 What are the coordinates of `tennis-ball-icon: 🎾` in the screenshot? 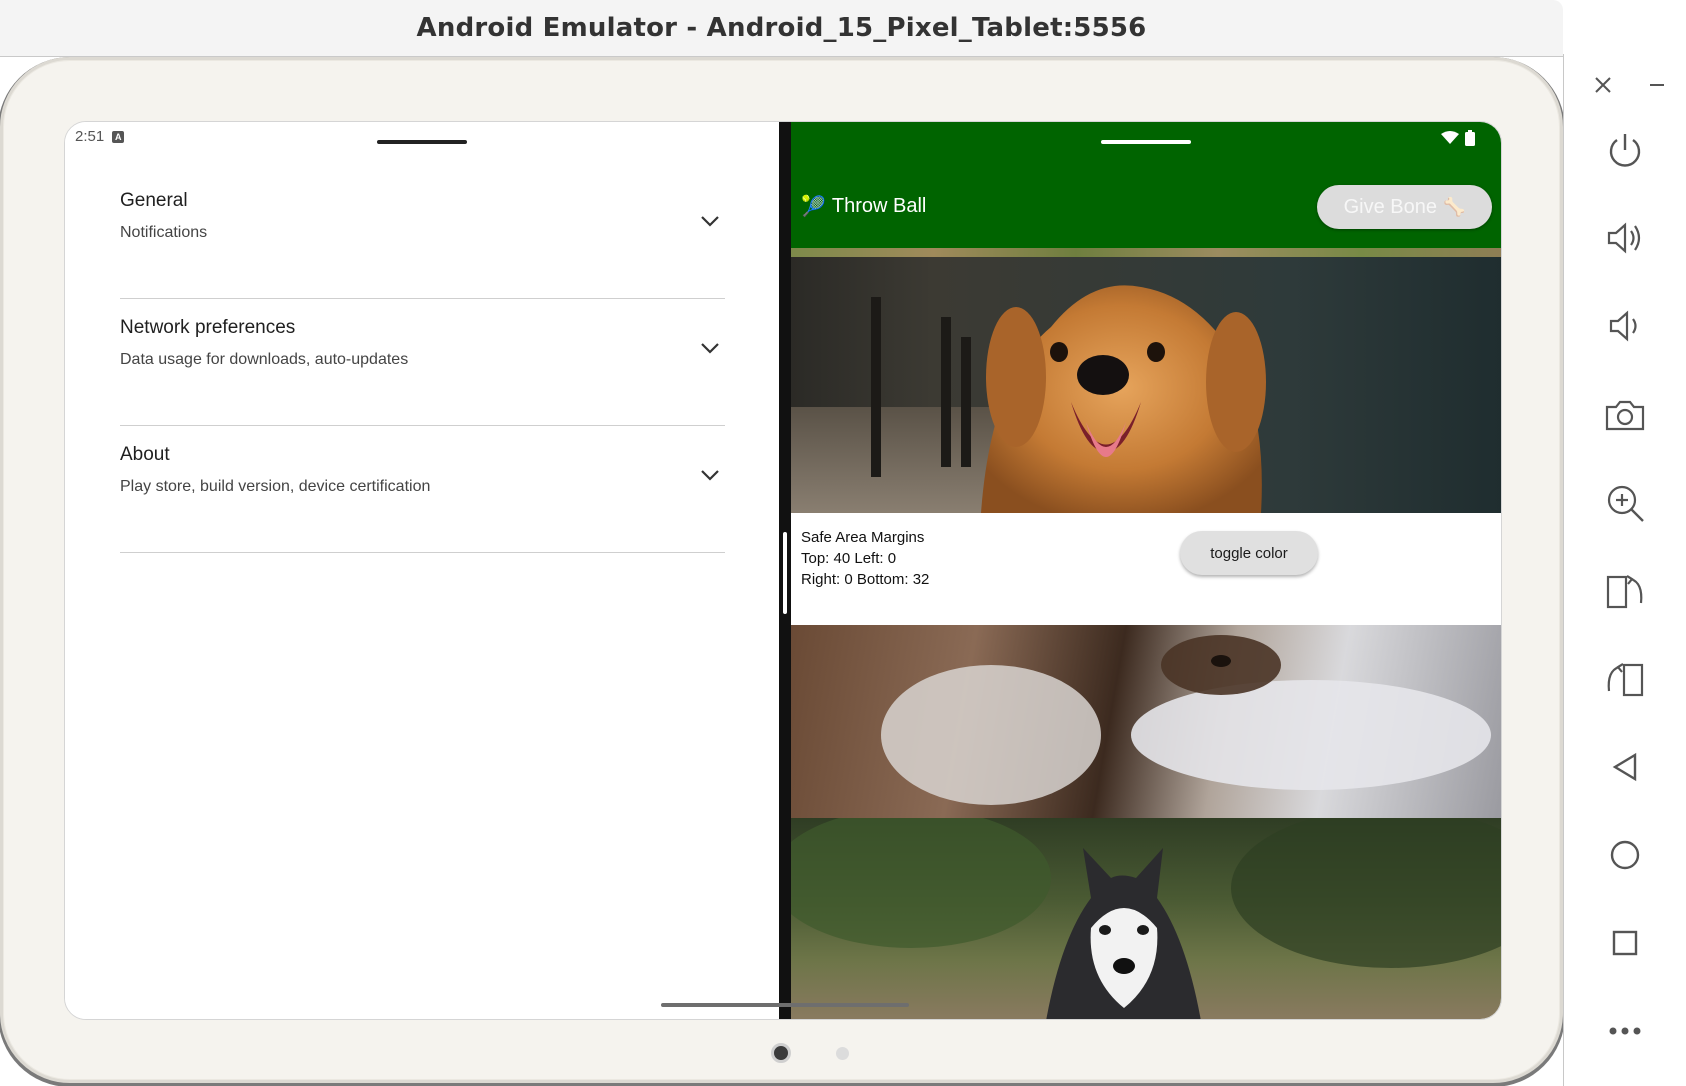 It's located at (813, 206).